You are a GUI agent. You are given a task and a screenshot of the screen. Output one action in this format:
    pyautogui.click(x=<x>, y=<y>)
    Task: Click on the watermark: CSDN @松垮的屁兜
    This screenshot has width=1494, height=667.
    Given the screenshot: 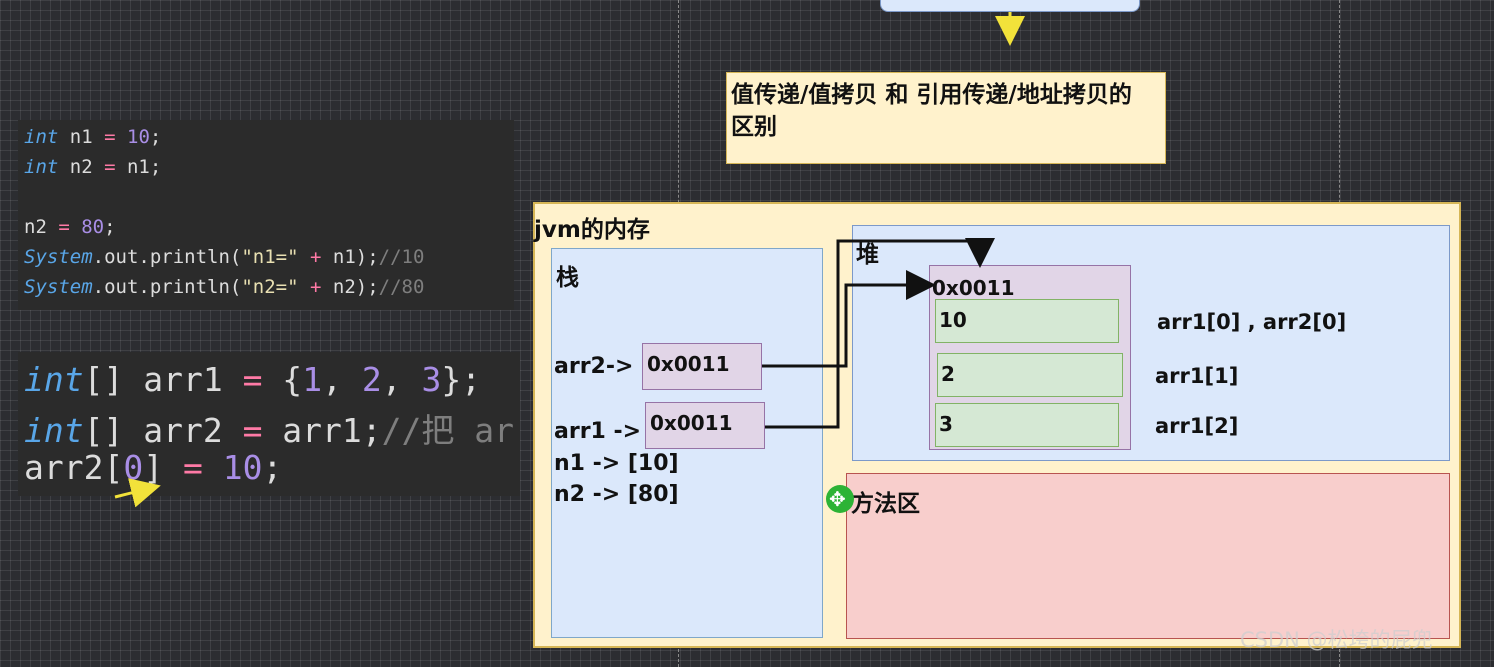 What is the action you would take?
    pyautogui.click(x=1336, y=640)
    